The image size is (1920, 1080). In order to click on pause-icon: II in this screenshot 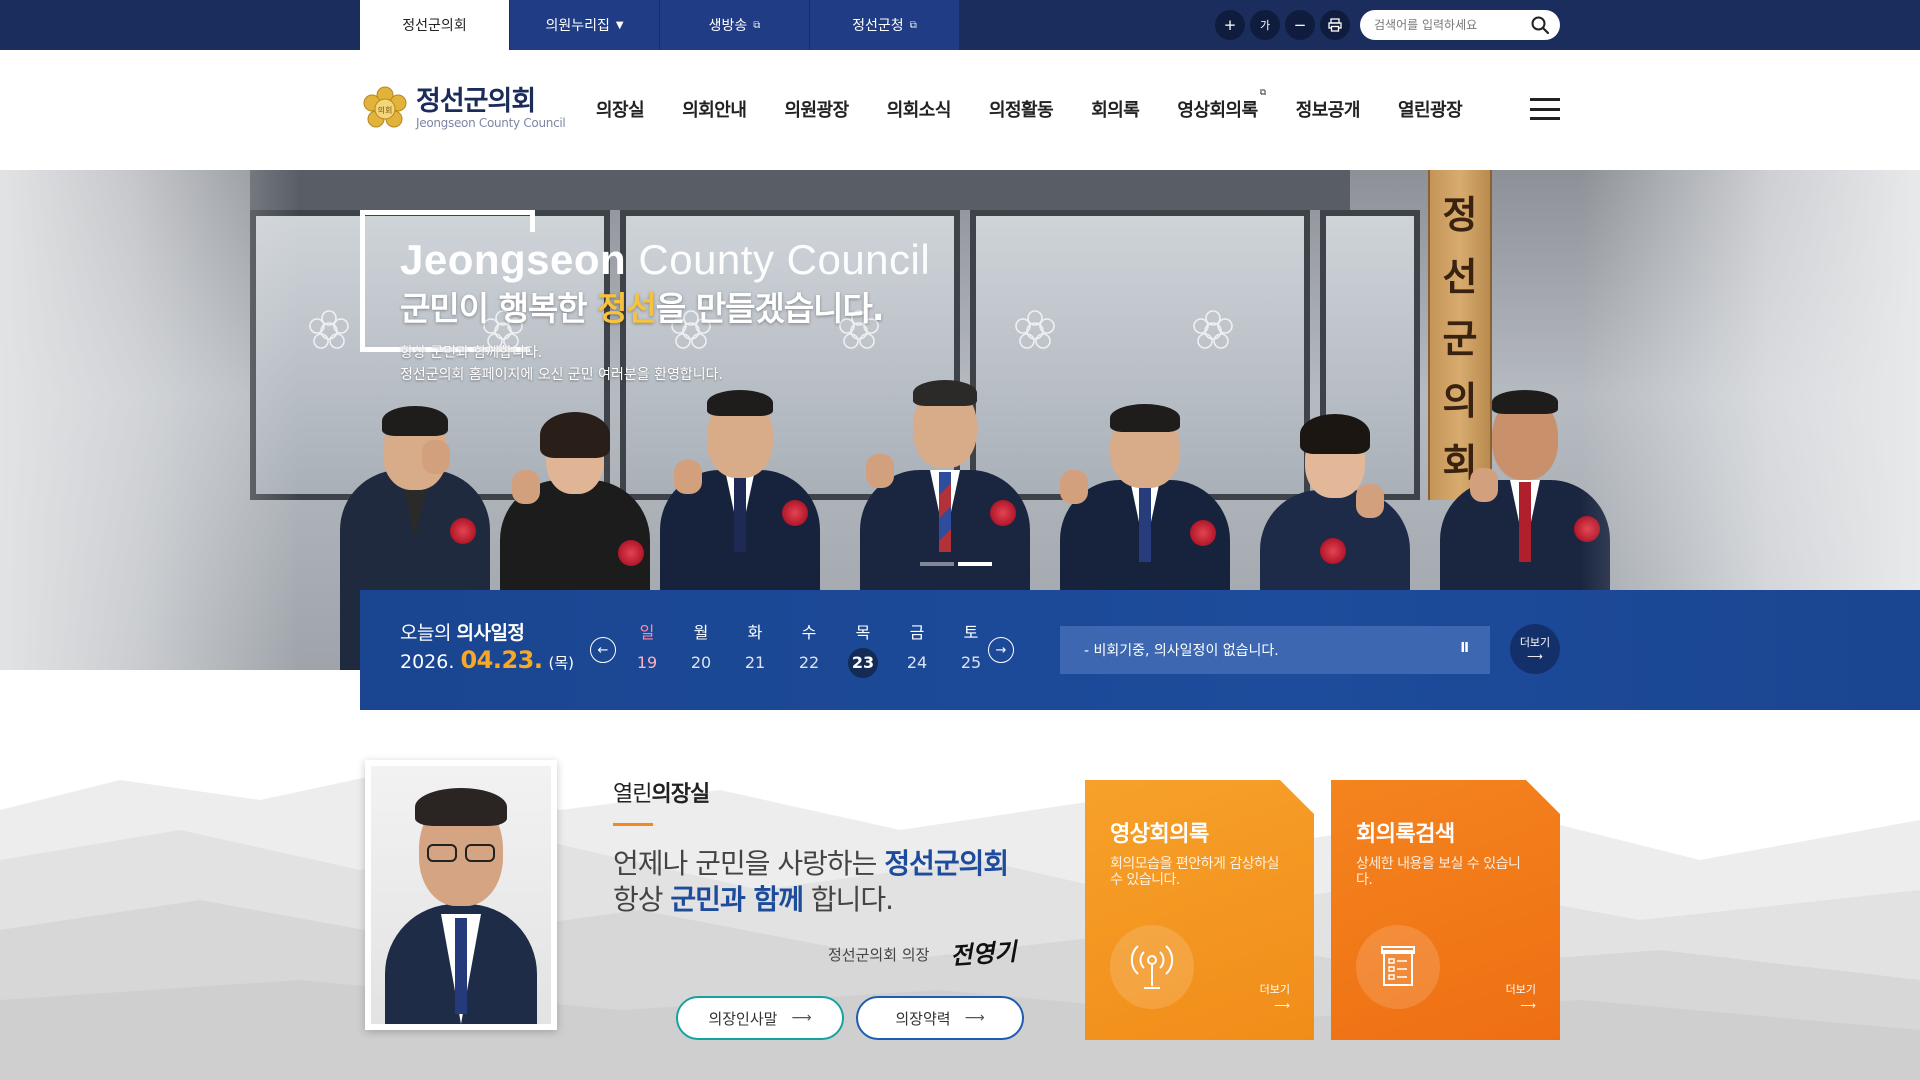, I will do `click(1464, 648)`.